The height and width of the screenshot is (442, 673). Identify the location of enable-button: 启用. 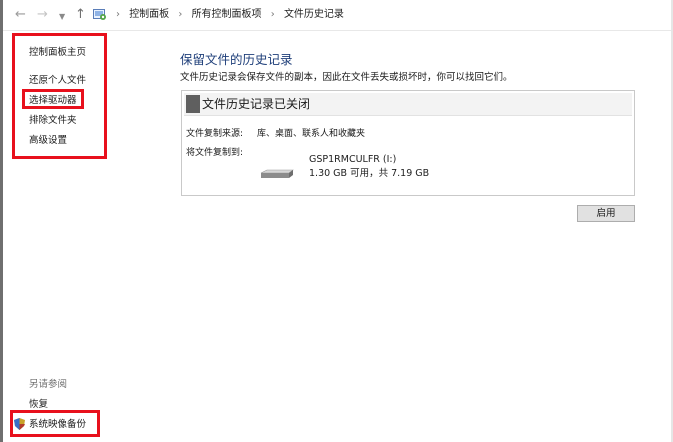
(606, 213).